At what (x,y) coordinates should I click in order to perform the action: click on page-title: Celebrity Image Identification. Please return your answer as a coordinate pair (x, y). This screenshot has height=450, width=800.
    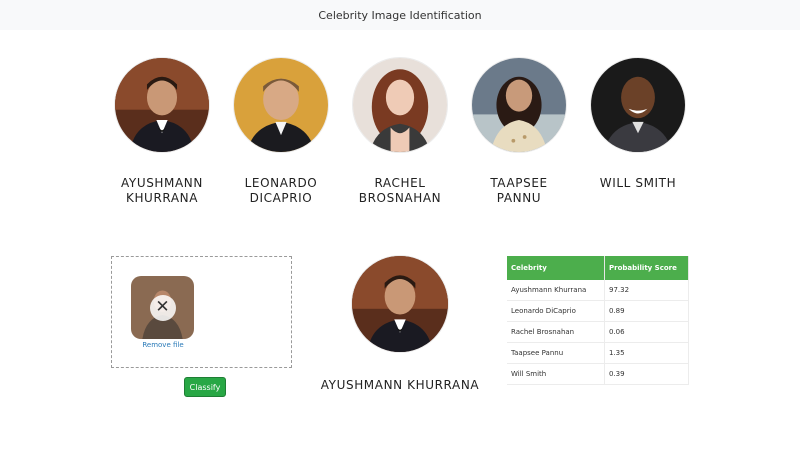
    Looking at the image, I should click on (400, 15).